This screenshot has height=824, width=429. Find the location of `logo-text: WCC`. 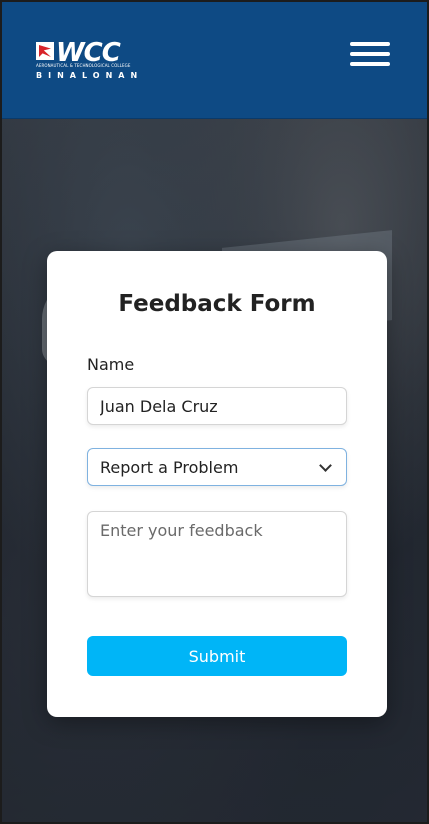

logo-text: WCC is located at coordinates (88, 53).